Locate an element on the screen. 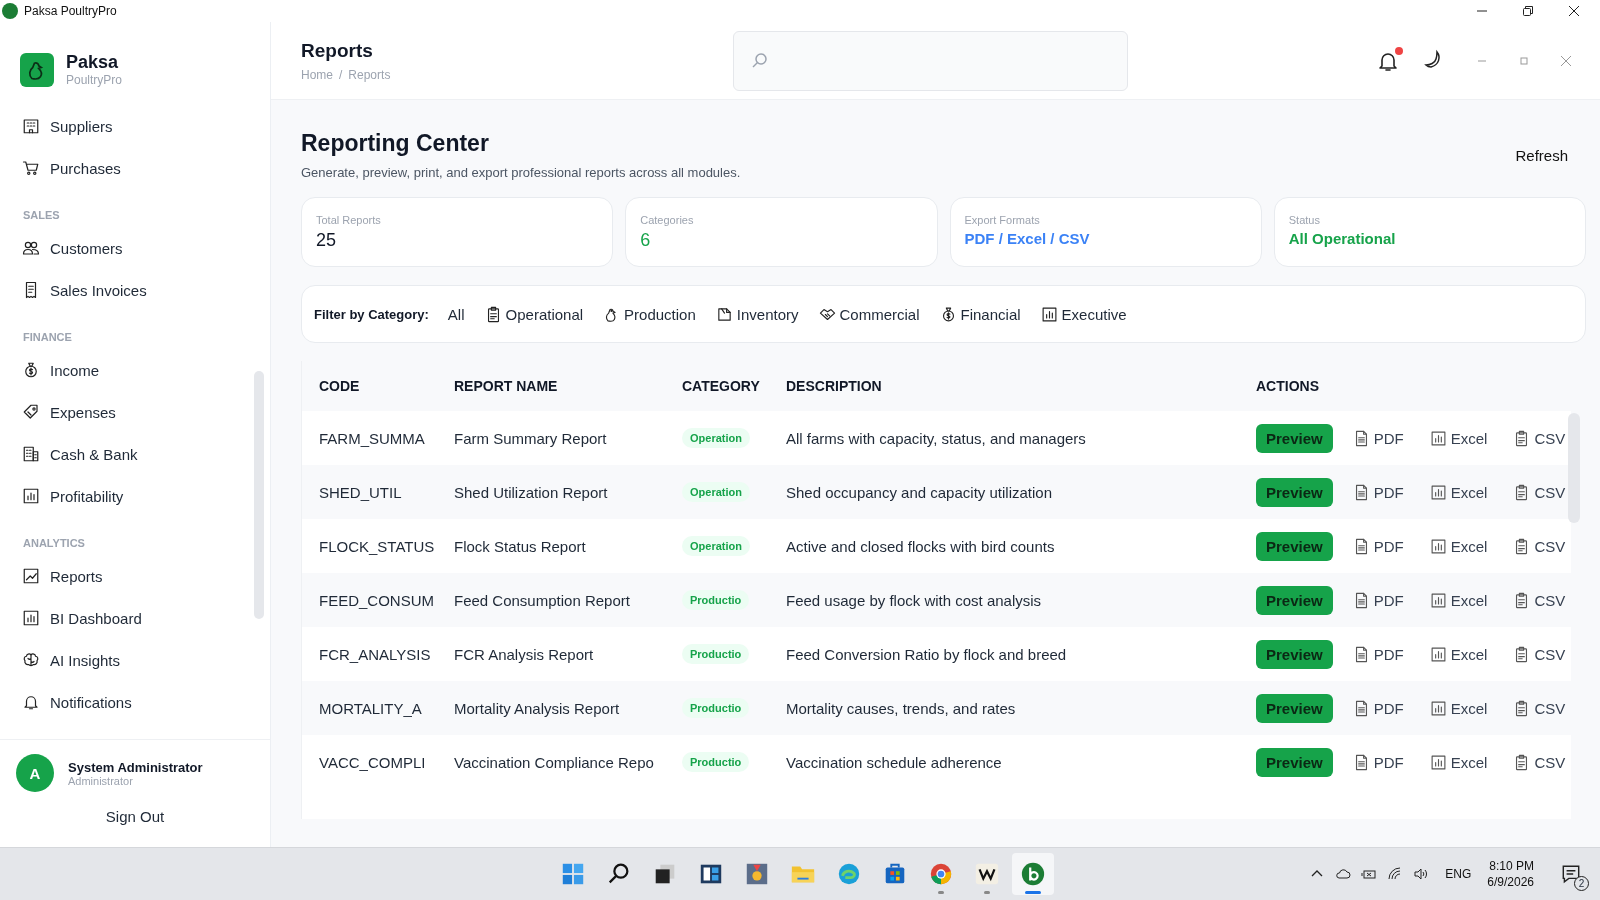 The image size is (1600, 900). cloud-icon is located at coordinates (1343, 874).